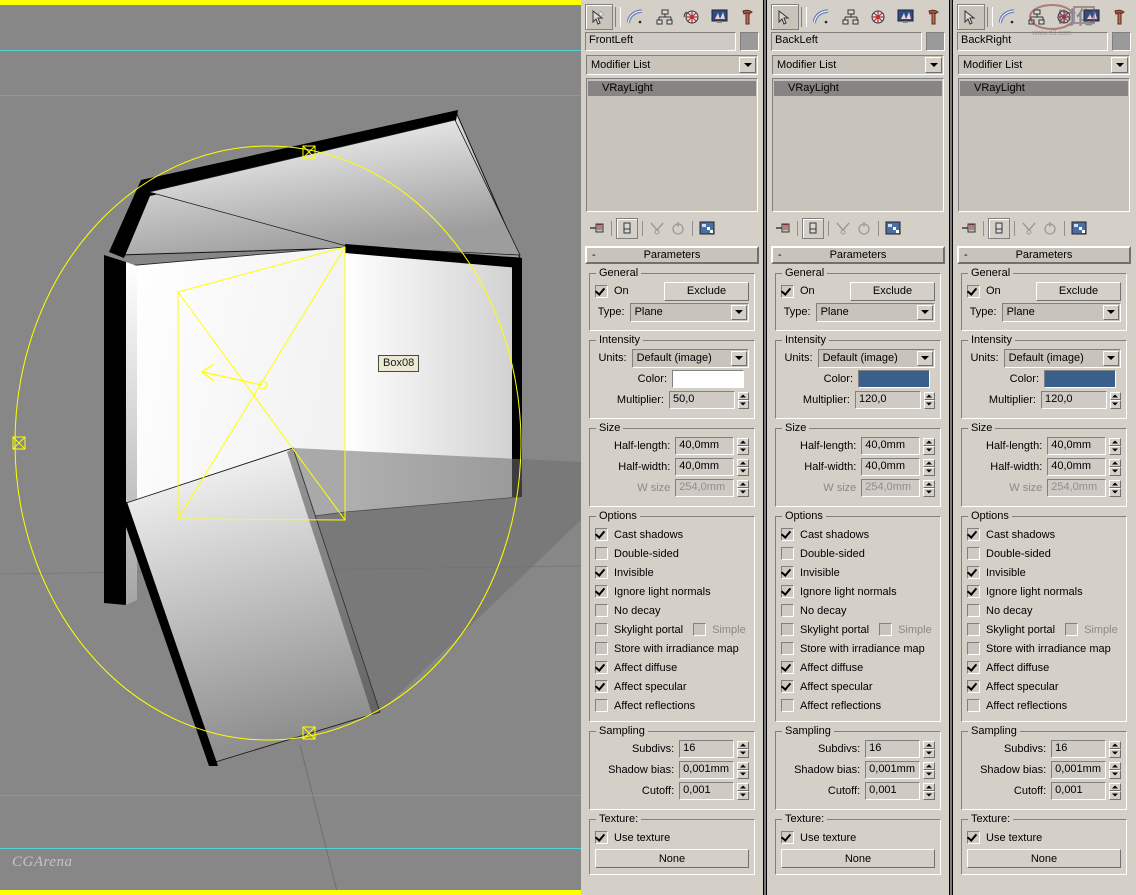 The image size is (1136, 895). Describe the element at coordinates (787, 667) in the screenshot. I see `affect-diffuse-checkbox` at that location.